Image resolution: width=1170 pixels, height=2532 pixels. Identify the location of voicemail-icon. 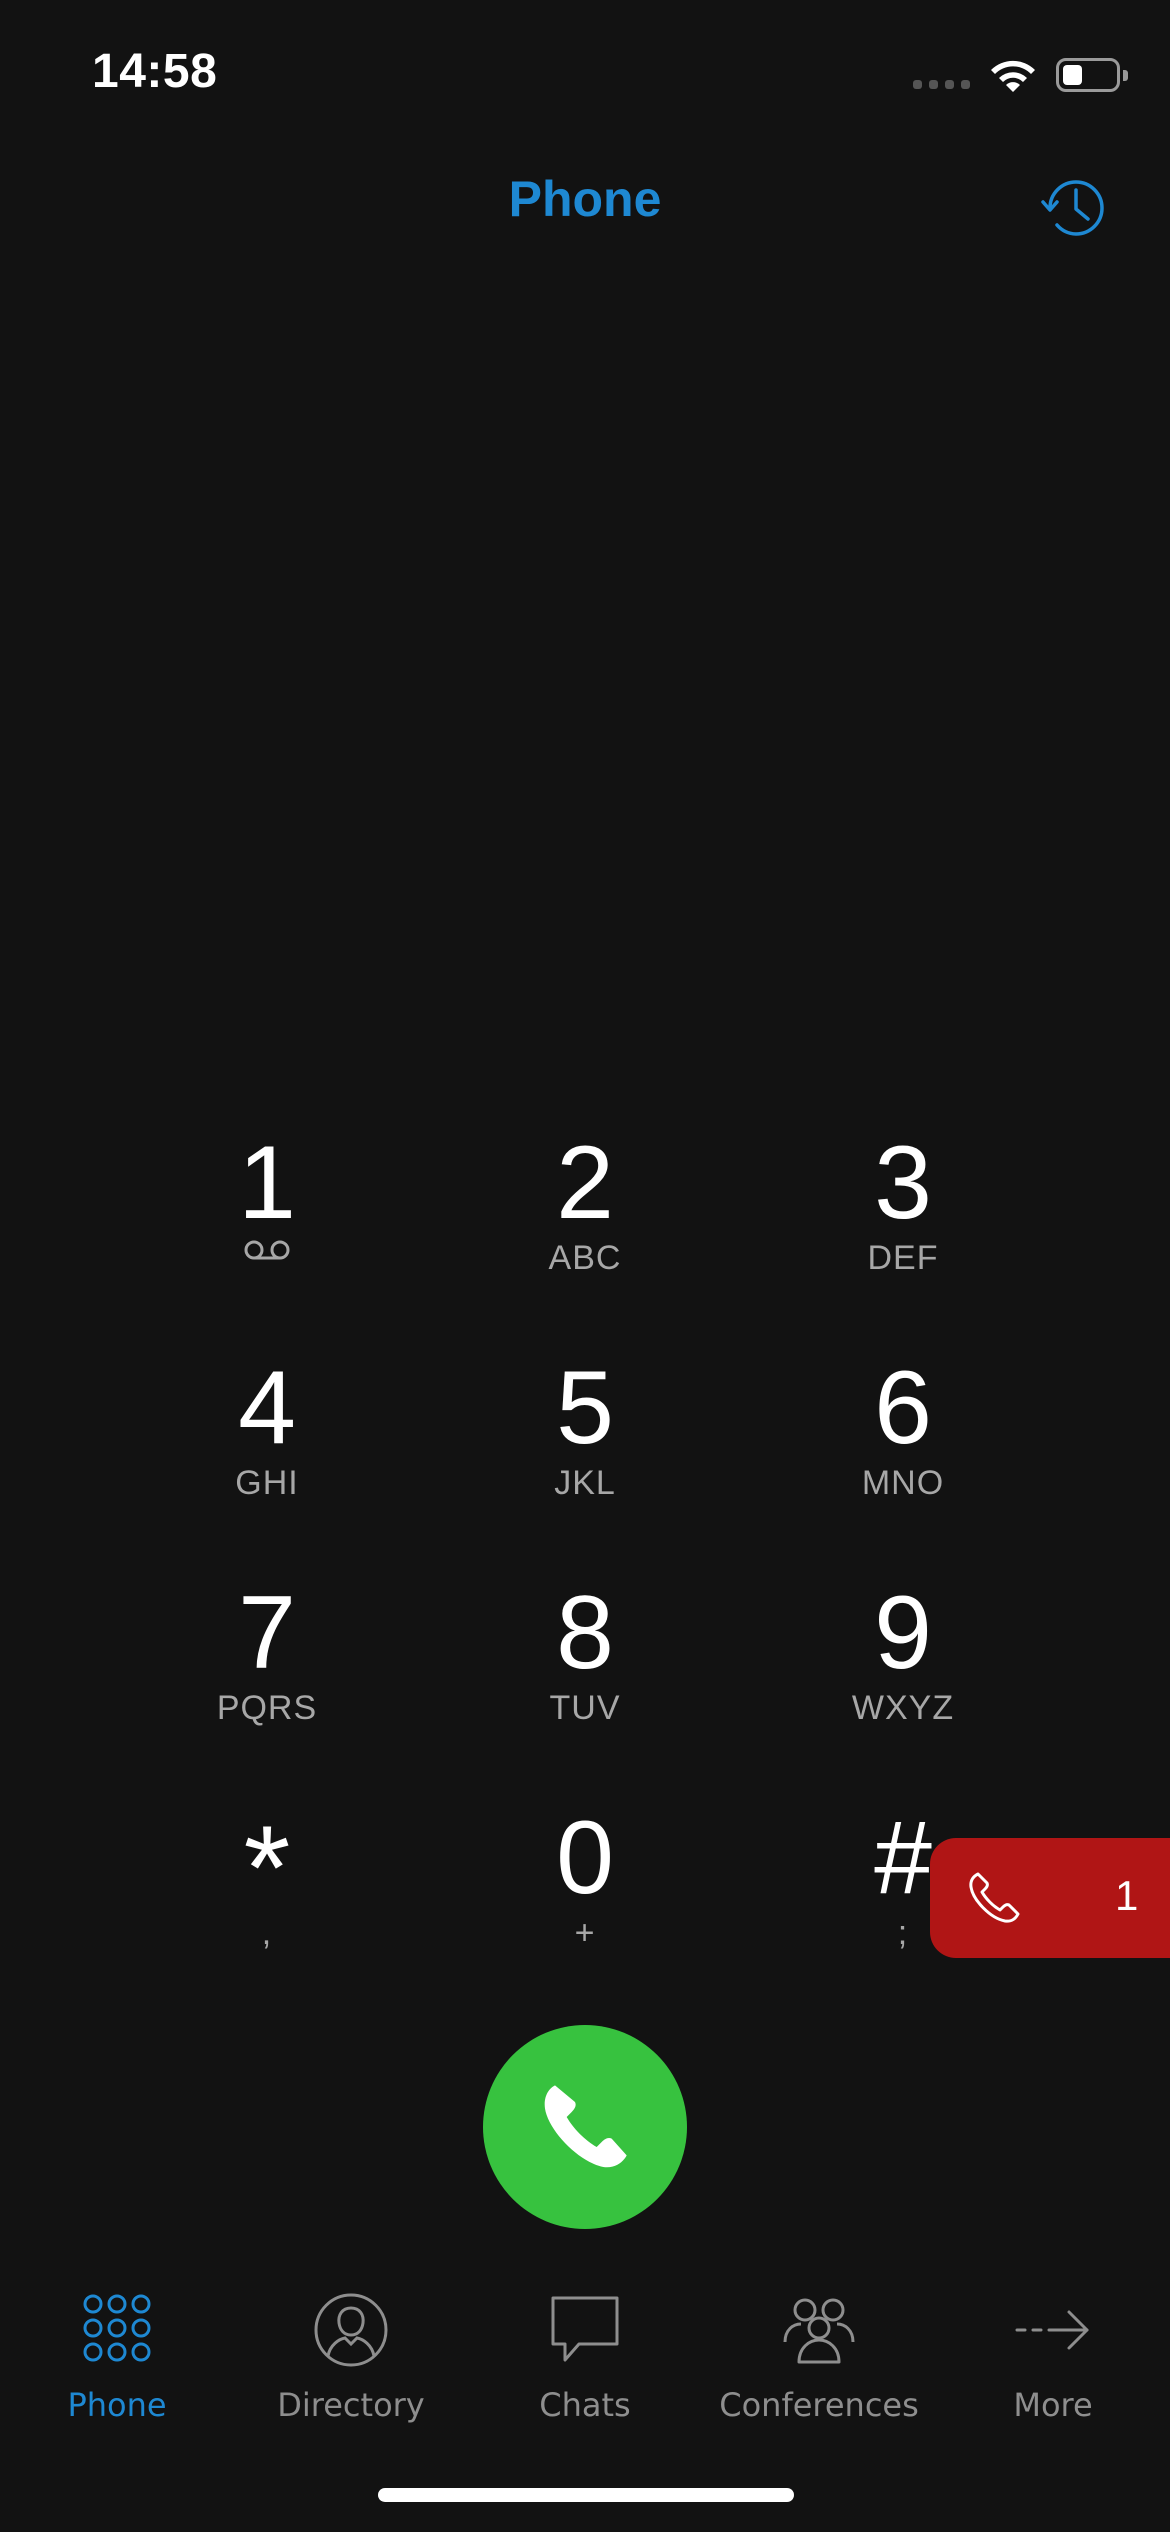
(267, 1250).